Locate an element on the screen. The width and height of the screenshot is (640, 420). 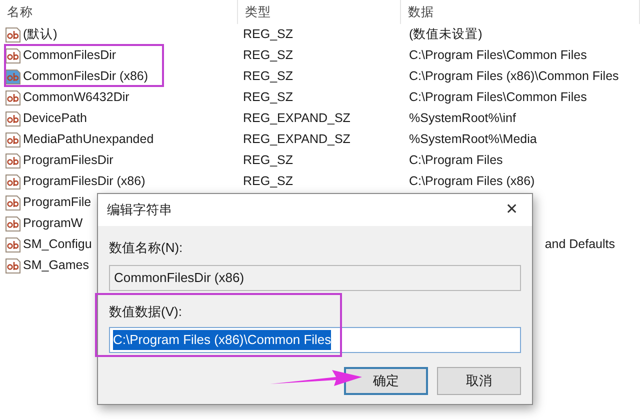
value-data: (数值未设置) is located at coordinates (445, 34).